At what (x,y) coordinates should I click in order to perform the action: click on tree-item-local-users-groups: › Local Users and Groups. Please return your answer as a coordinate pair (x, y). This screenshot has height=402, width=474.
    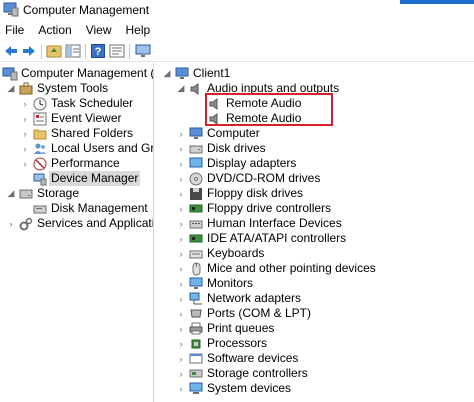
    Looking at the image, I should click on (87, 148).